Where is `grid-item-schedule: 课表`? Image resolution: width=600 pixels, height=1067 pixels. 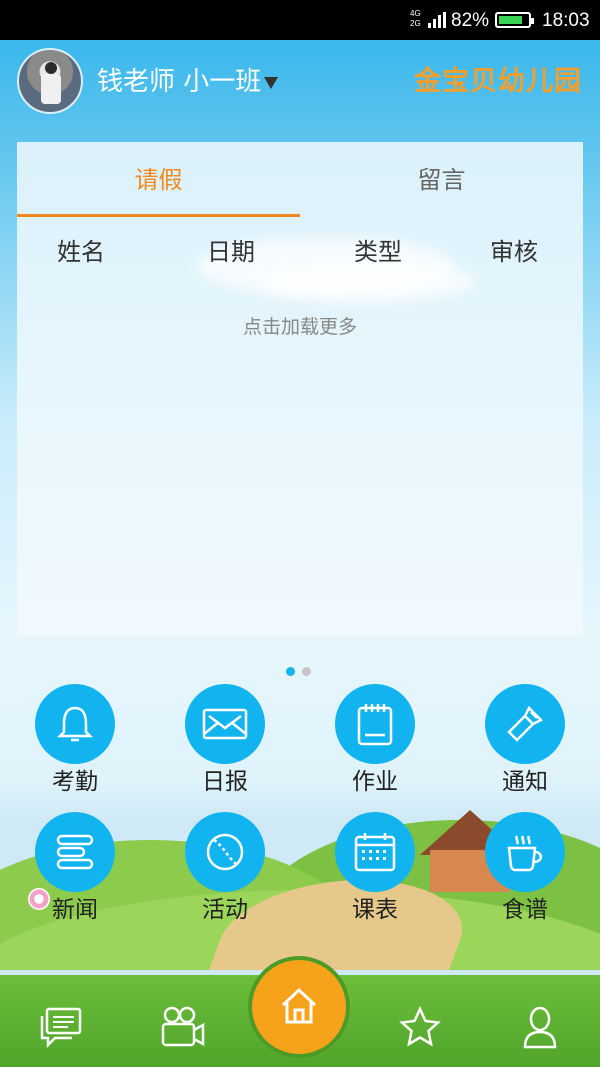
grid-item-schedule: 课表 is located at coordinates (375, 869).